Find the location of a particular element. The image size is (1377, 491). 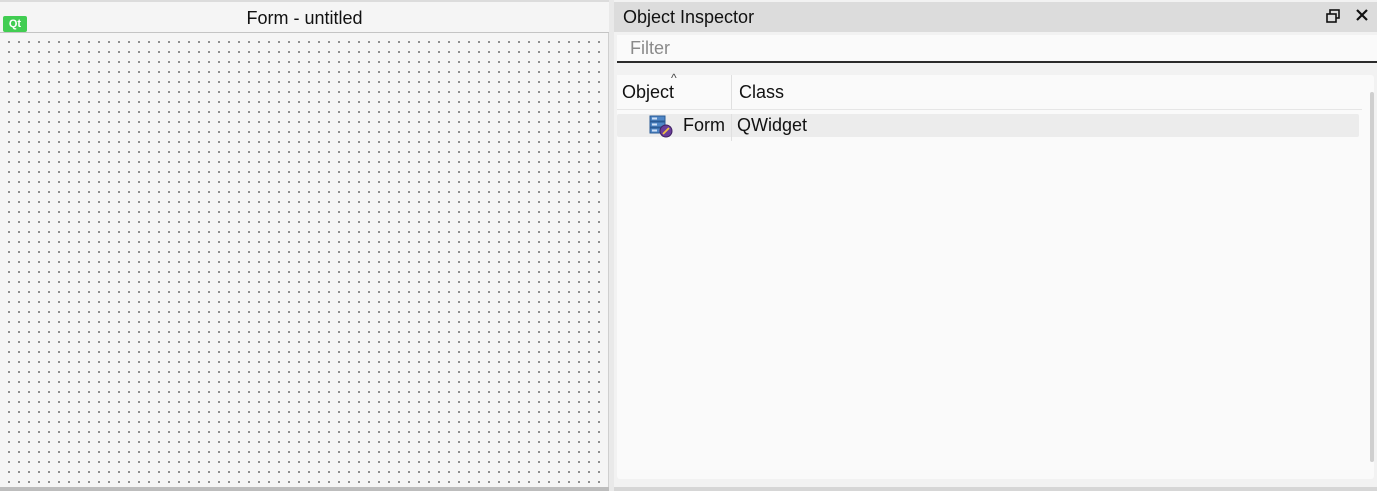

filter-field is located at coordinates (997, 49).